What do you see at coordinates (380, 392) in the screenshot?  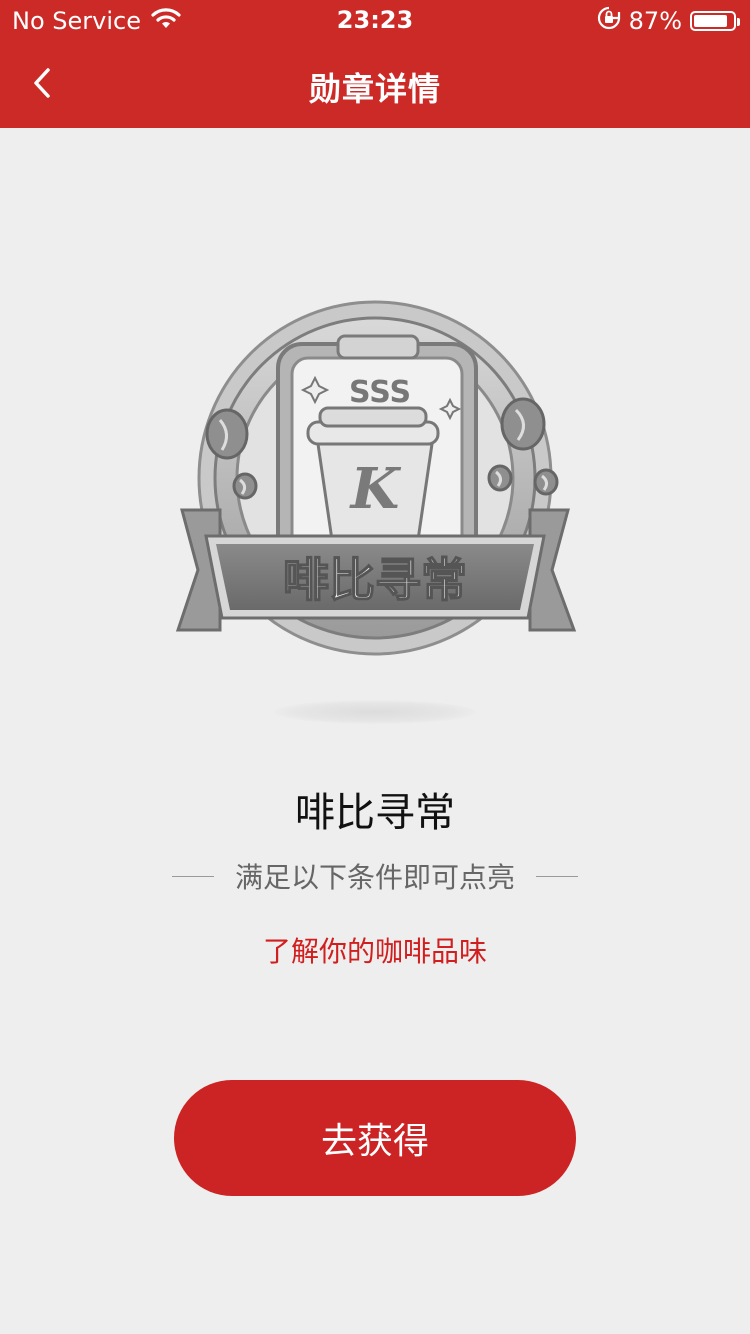 I see `svg-text: SSS` at bounding box center [380, 392].